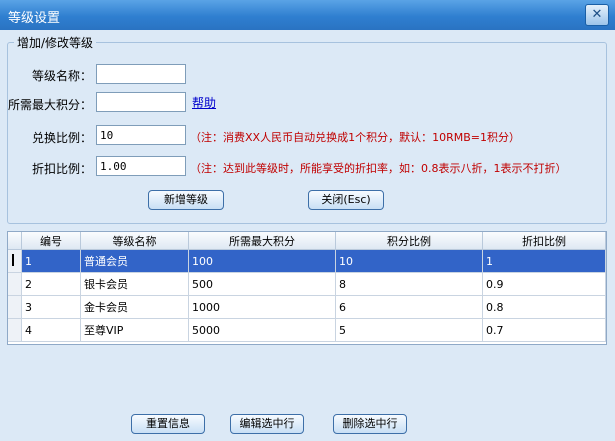 The width and height of the screenshot is (615, 441). What do you see at coordinates (61, 138) in the screenshot?
I see `exchange-ratio-label: 兑换比例：` at bounding box center [61, 138].